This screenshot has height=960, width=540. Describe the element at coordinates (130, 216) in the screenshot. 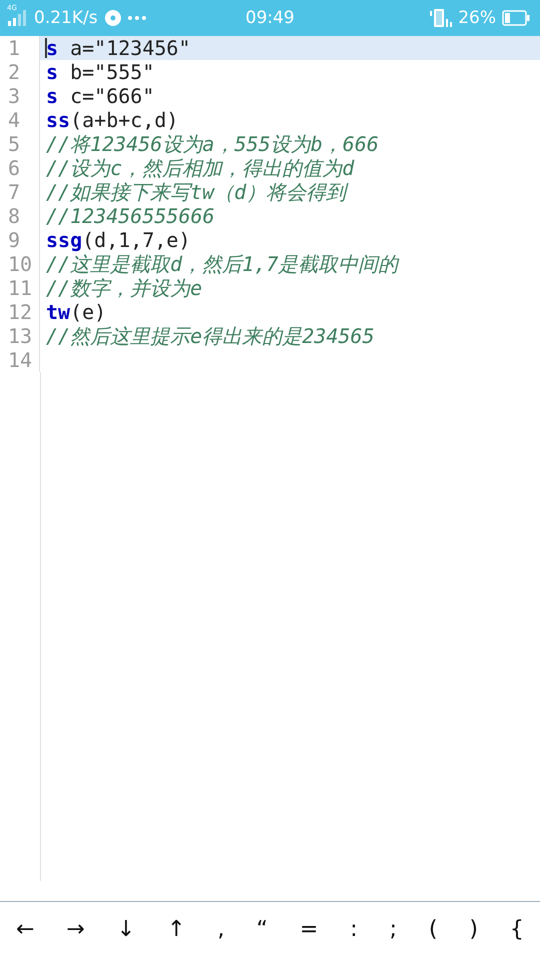

I see `code-line: //123456555666` at that location.